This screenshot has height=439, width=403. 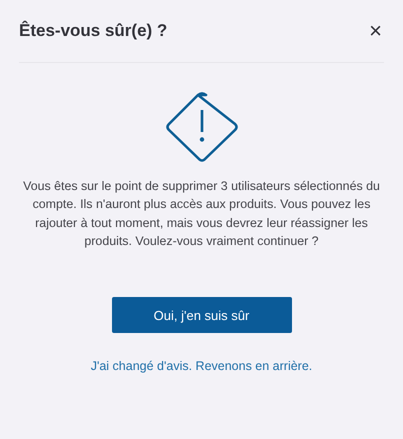 What do you see at coordinates (201, 127) in the screenshot?
I see `warning-icon` at bounding box center [201, 127].